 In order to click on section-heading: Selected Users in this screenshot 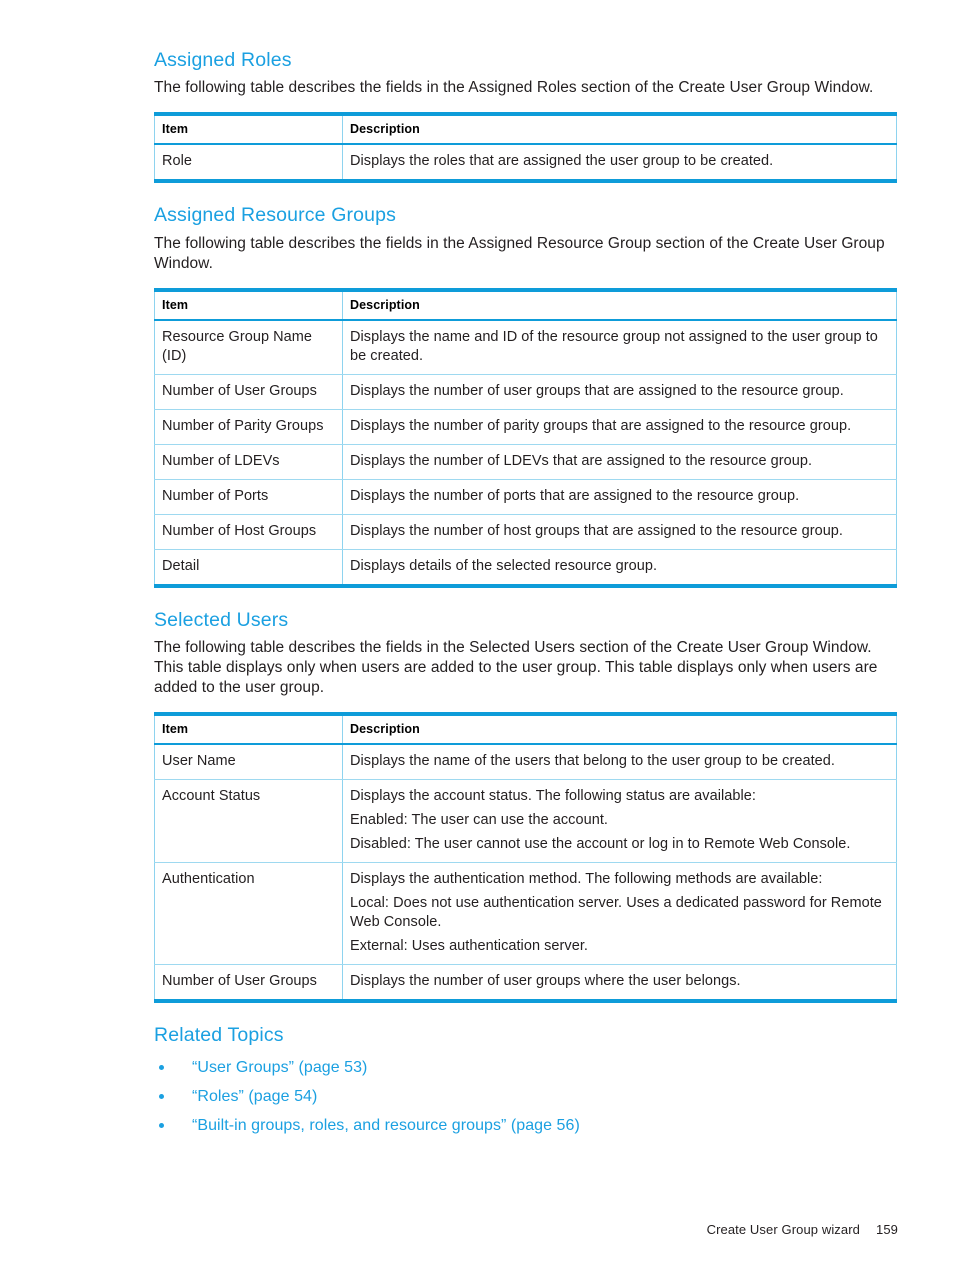, I will do `click(221, 619)`.